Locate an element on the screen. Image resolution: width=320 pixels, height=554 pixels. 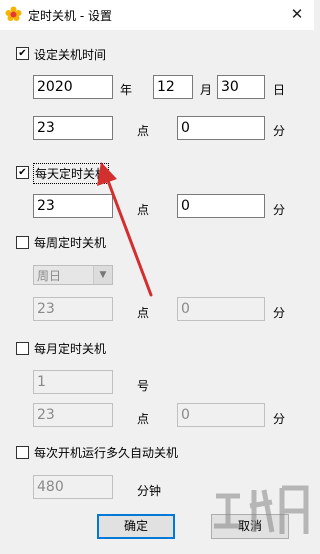
app-flower-icon is located at coordinates (13, 14).